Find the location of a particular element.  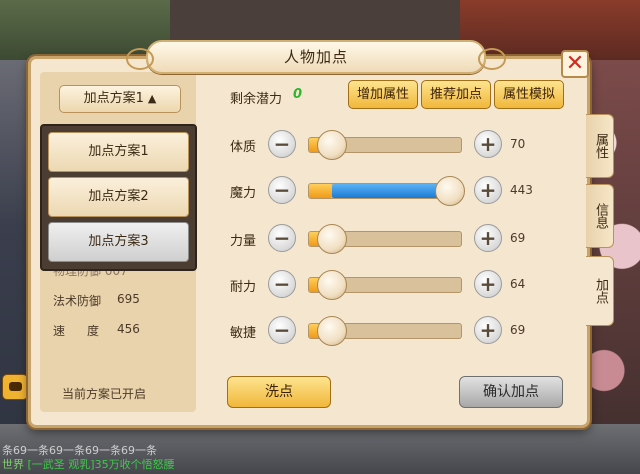

plan-option-2: 加点方案2 is located at coordinates (118, 197).